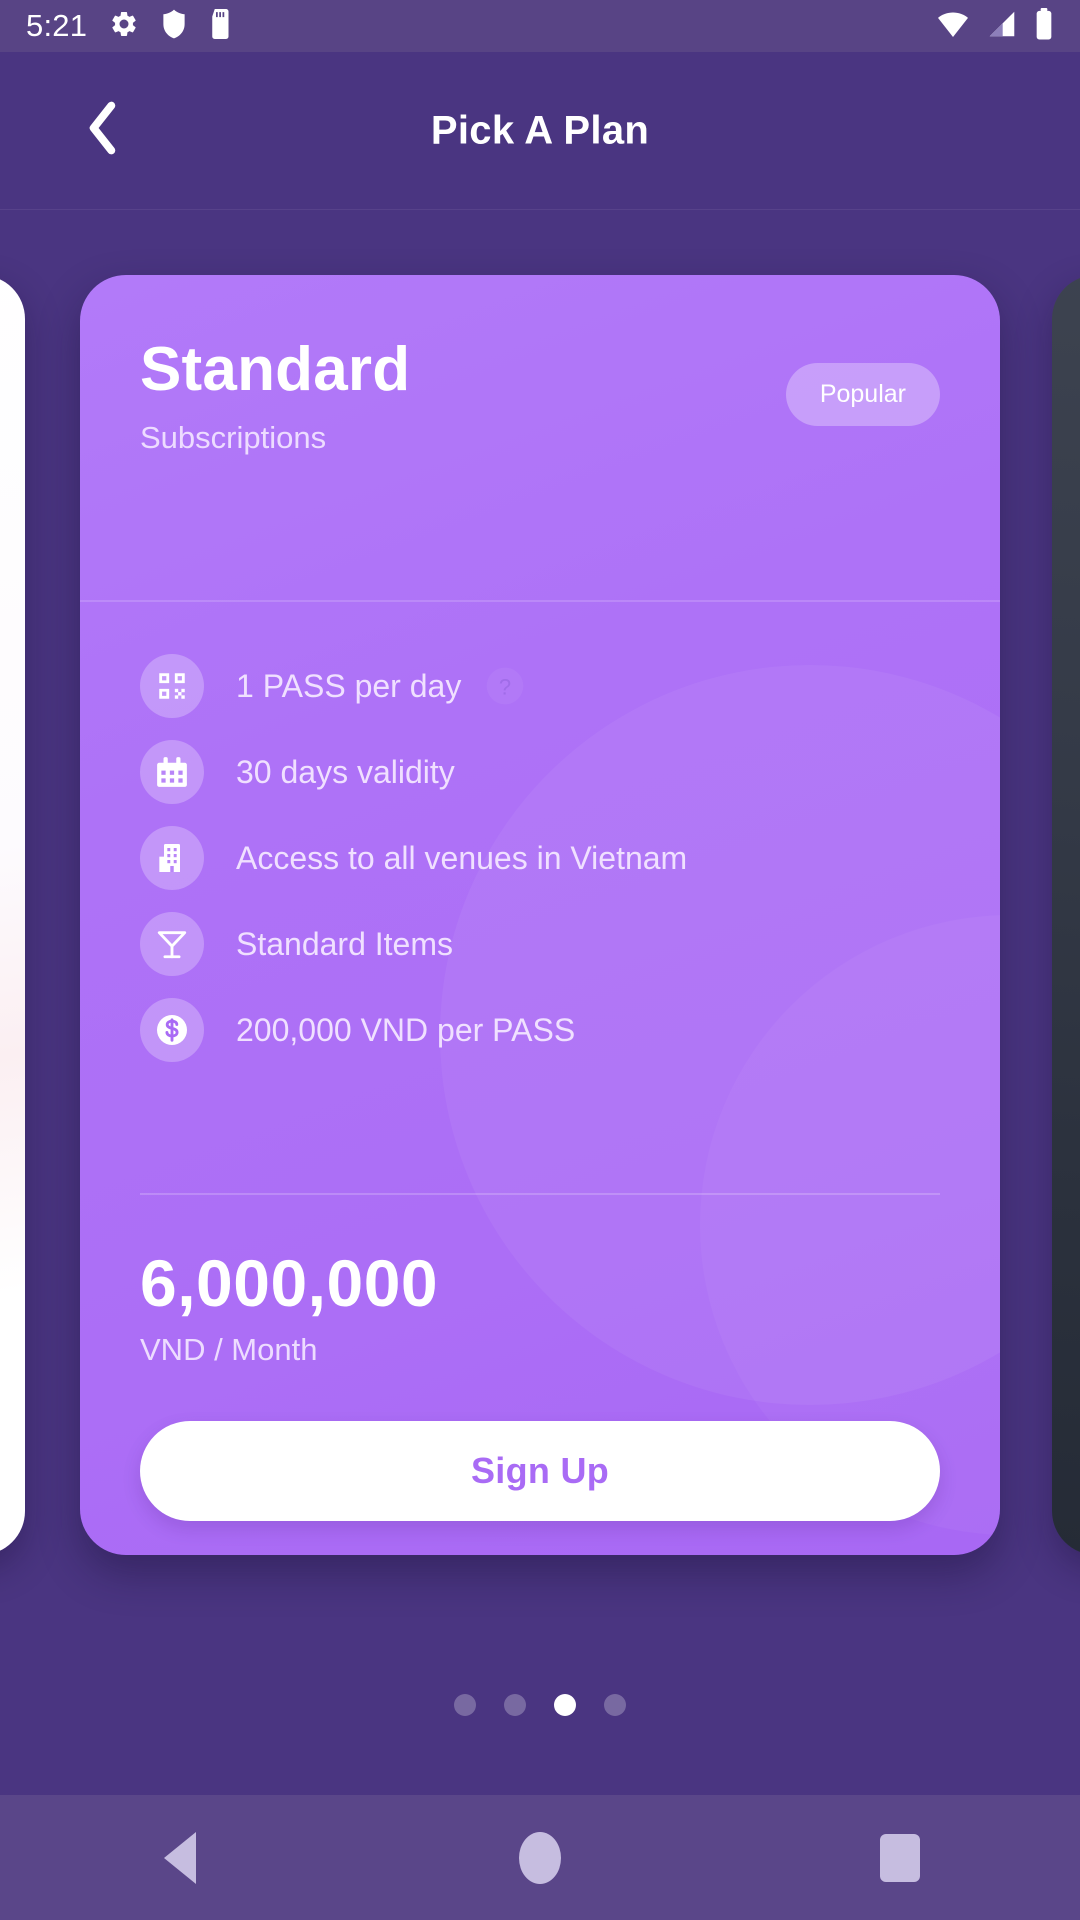  What do you see at coordinates (406, 1029) in the screenshot?
I see `feature-label: 200,000 VND per PASS` at bounding box center [406, 1029].